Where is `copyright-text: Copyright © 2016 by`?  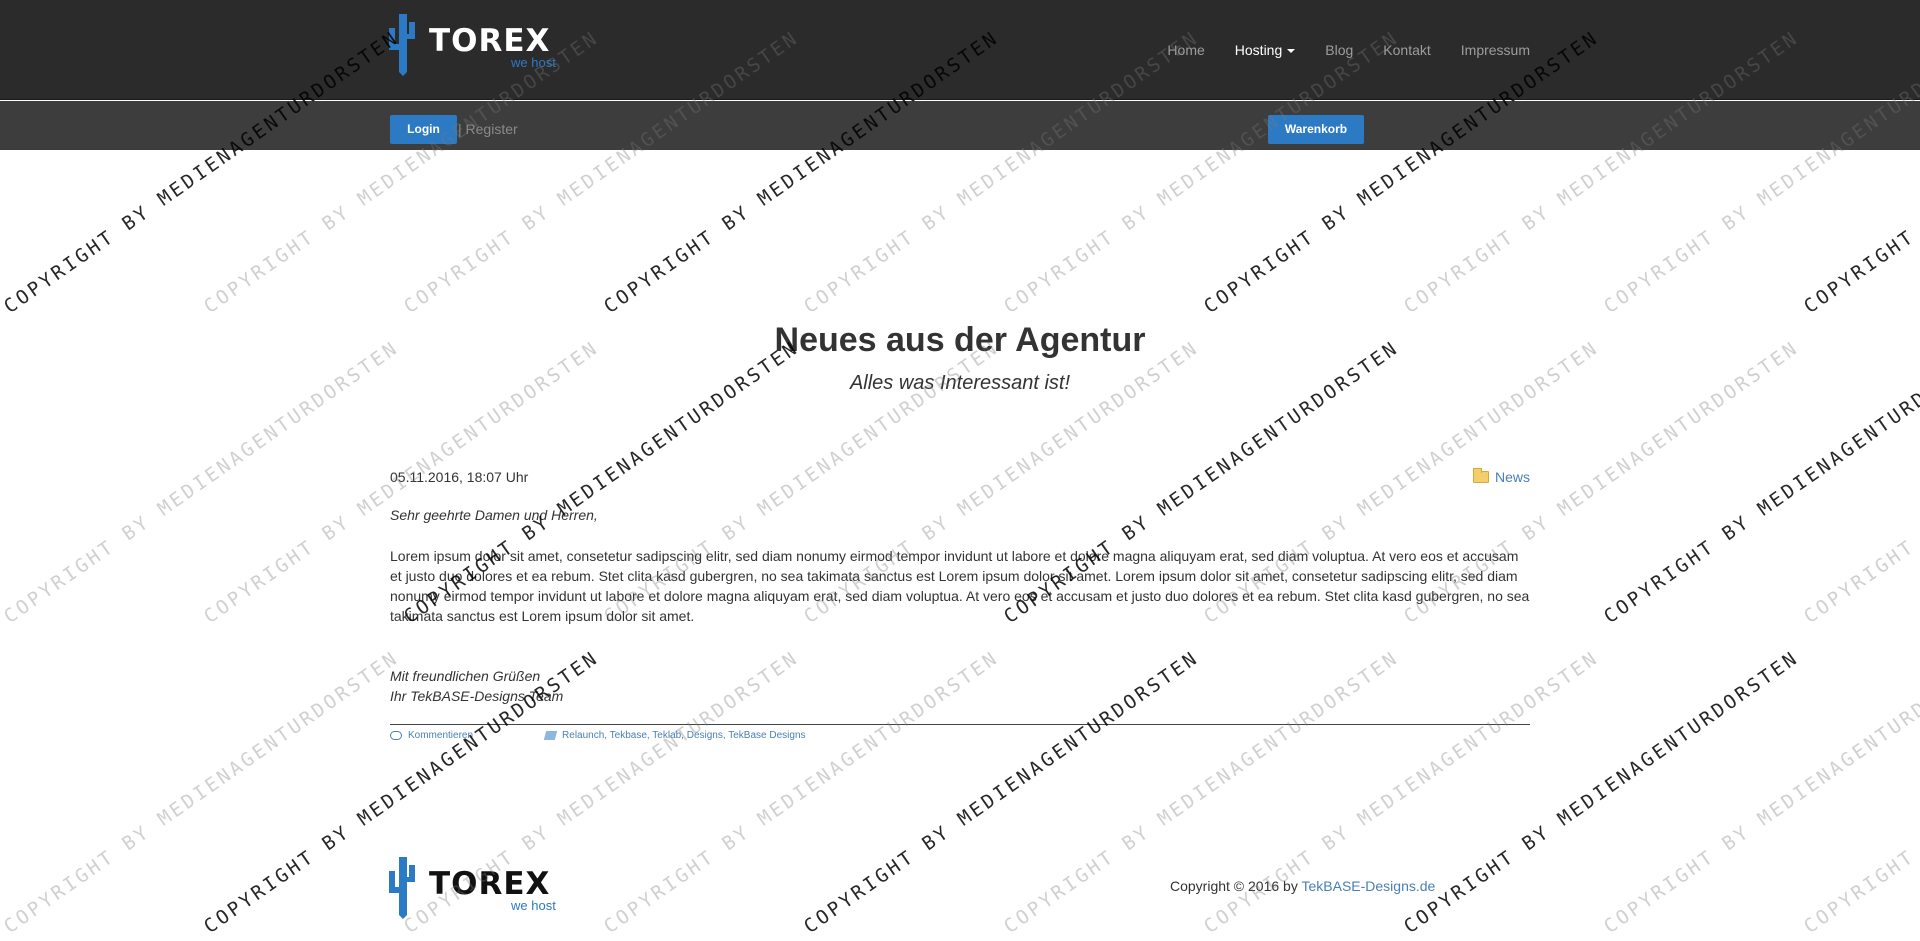 copyright-text: Copyright © 2016 by is located at coordinates (1234, 886).